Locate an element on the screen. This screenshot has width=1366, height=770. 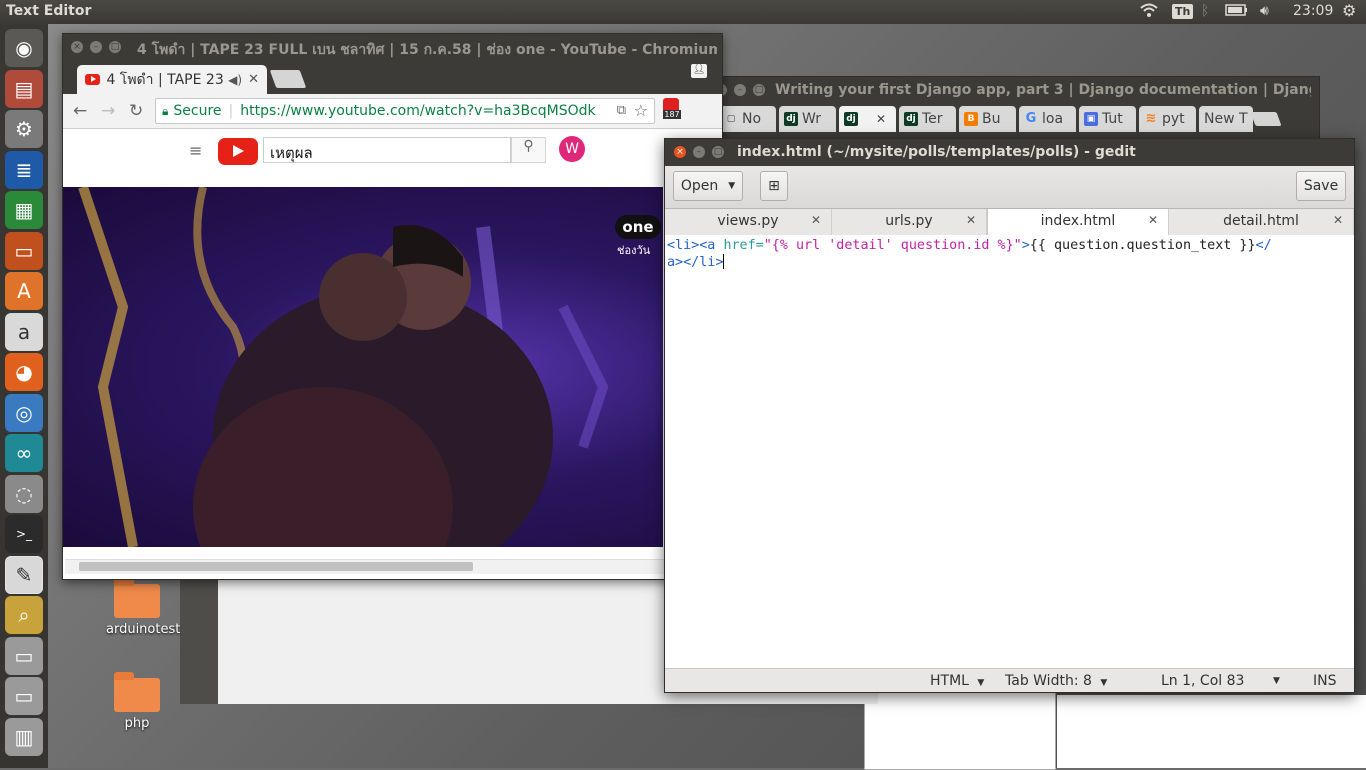
avatar: W is located at coordinates (572, 149).